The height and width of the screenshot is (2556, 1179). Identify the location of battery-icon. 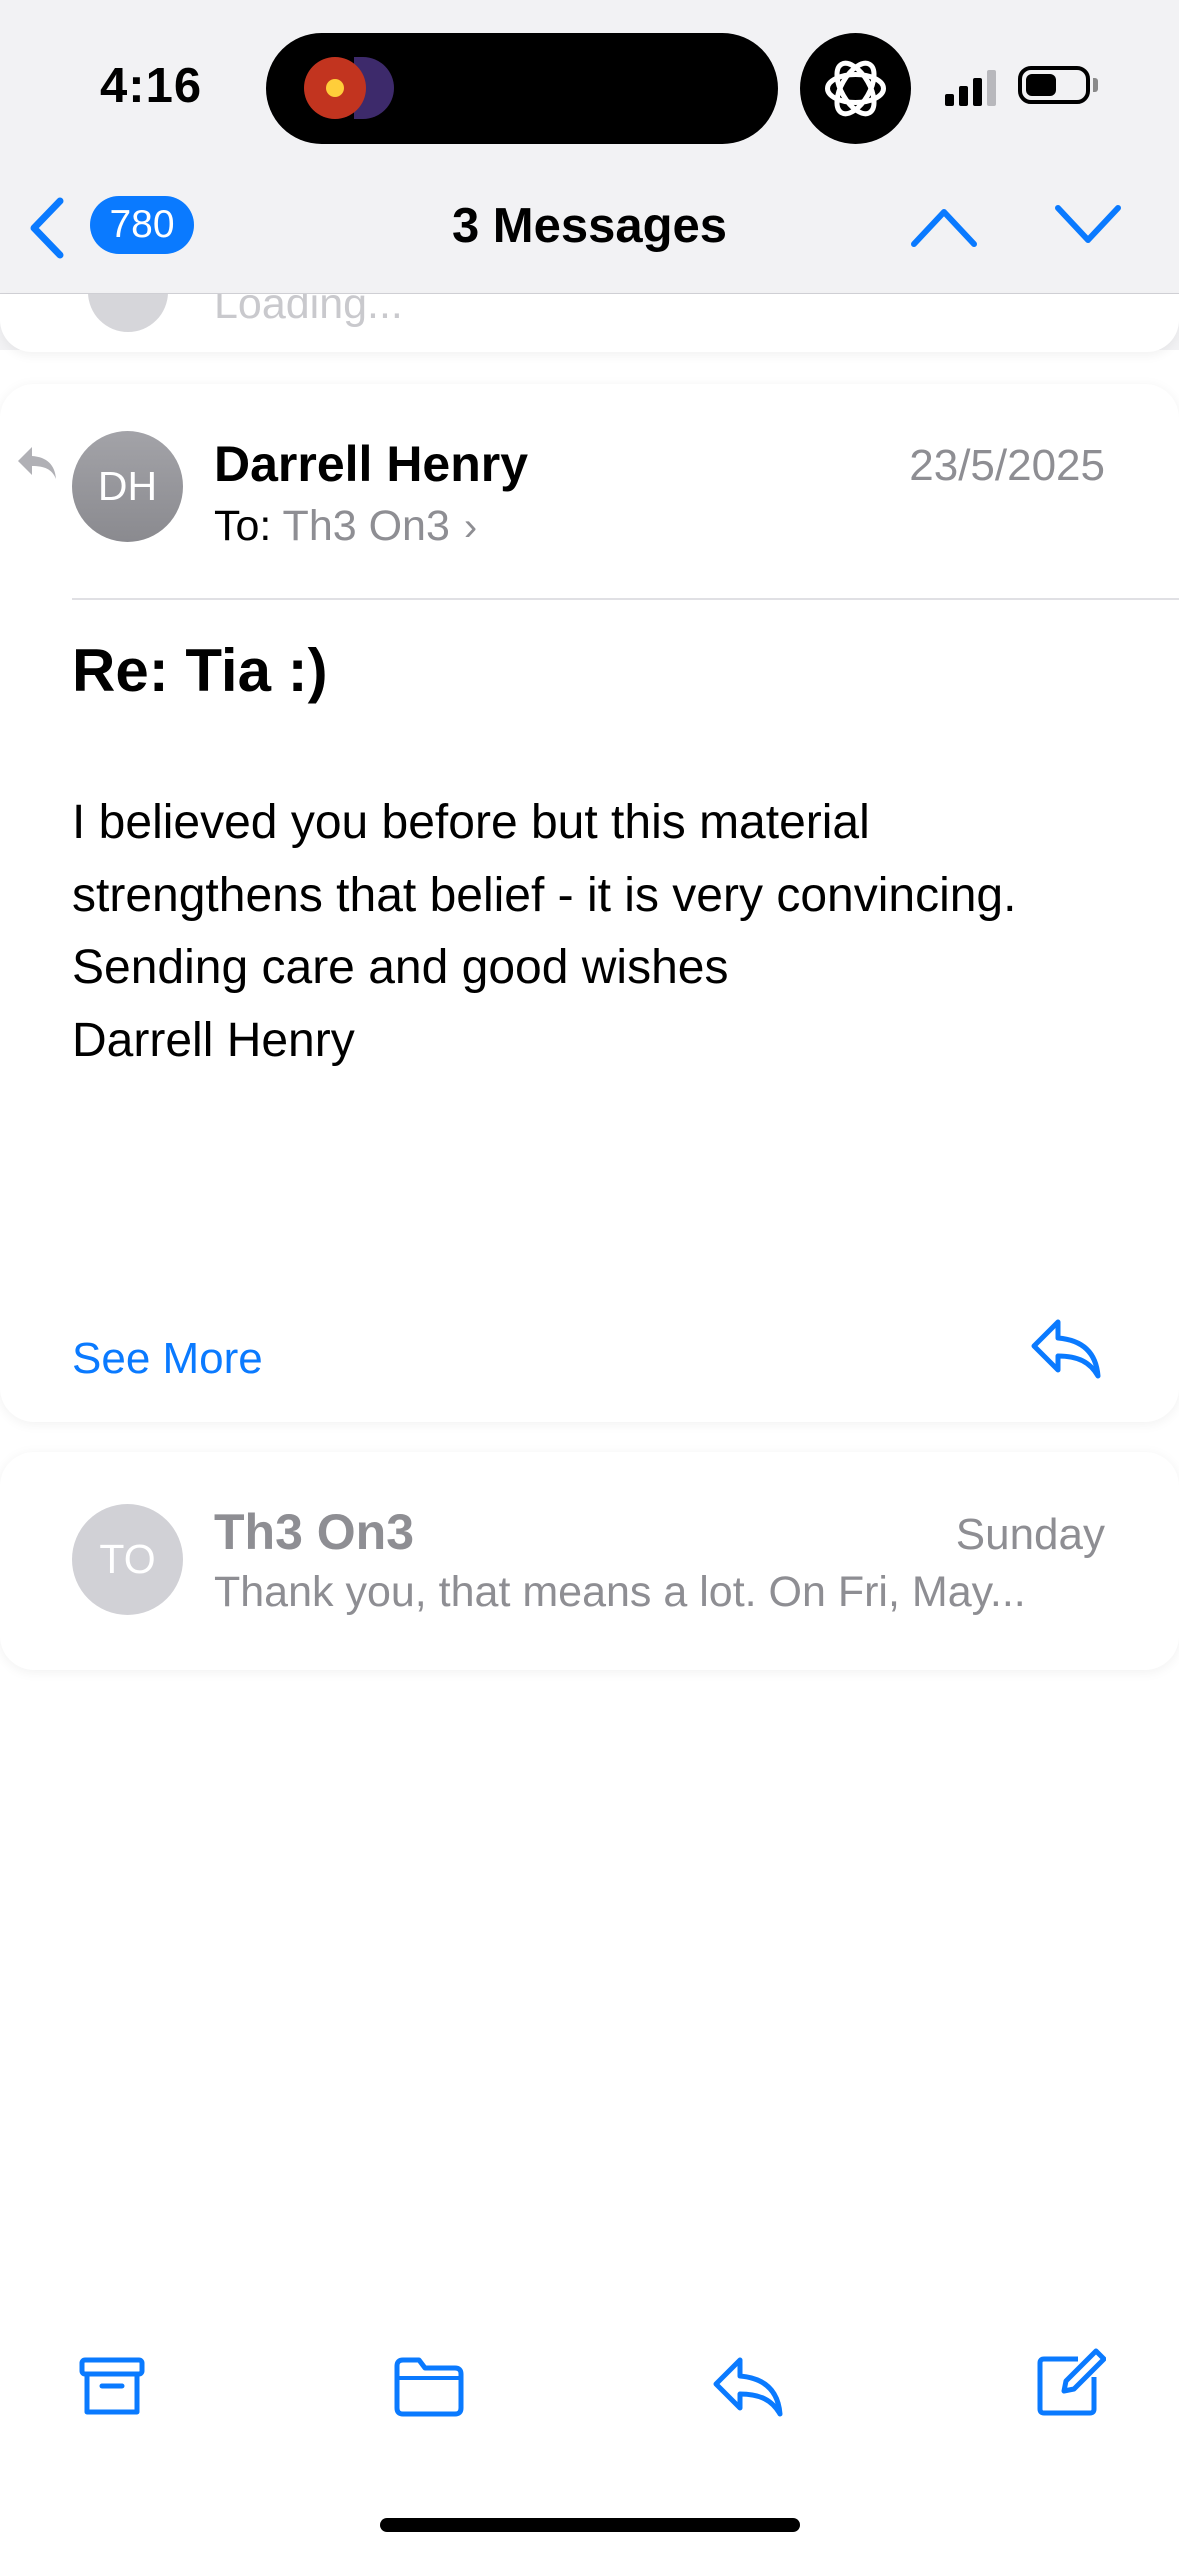
(1054, 85).